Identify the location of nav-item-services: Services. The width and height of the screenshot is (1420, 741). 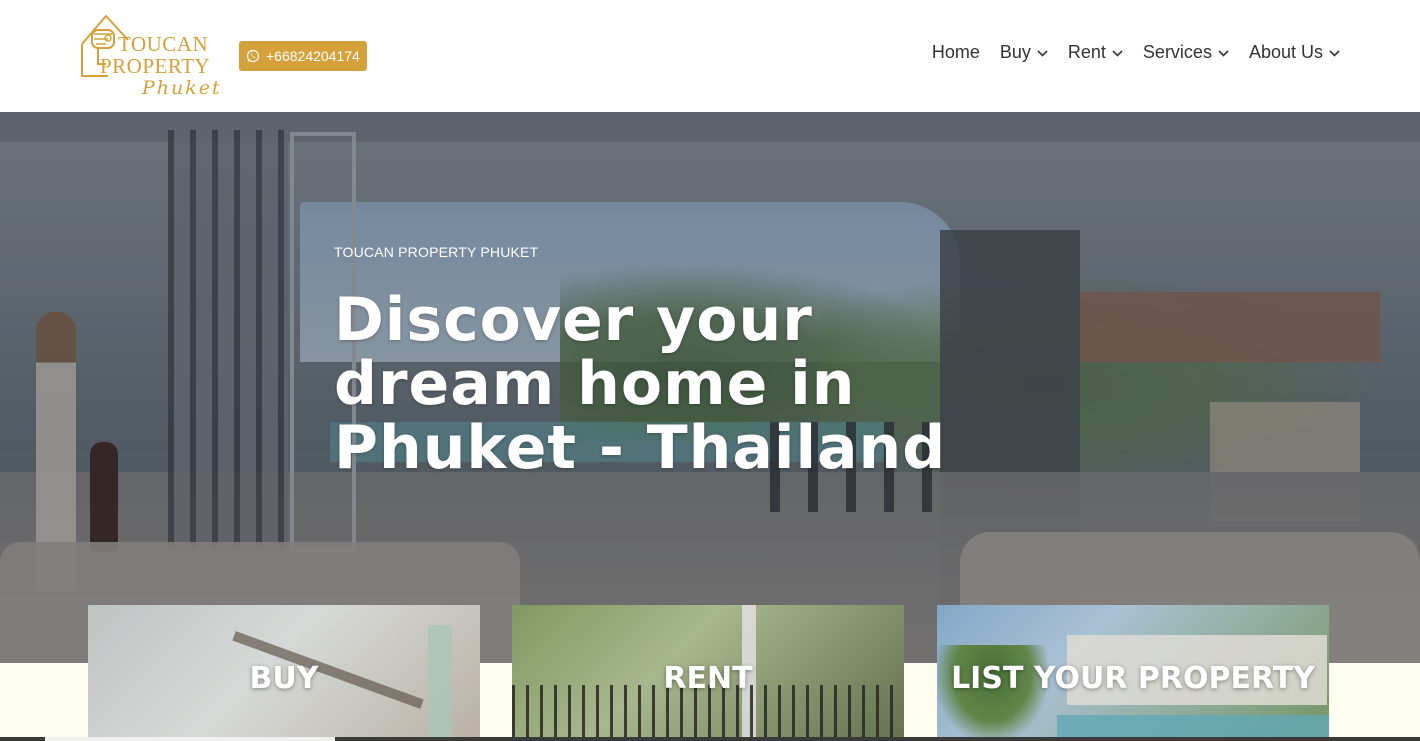
(1186, 52).